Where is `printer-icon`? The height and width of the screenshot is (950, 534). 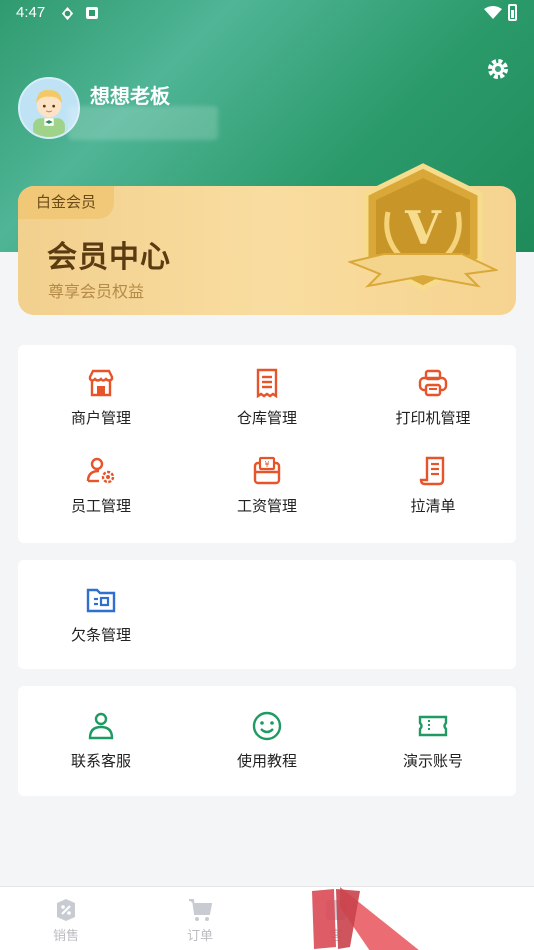
printer-icon is located at coordinates (433, 383).